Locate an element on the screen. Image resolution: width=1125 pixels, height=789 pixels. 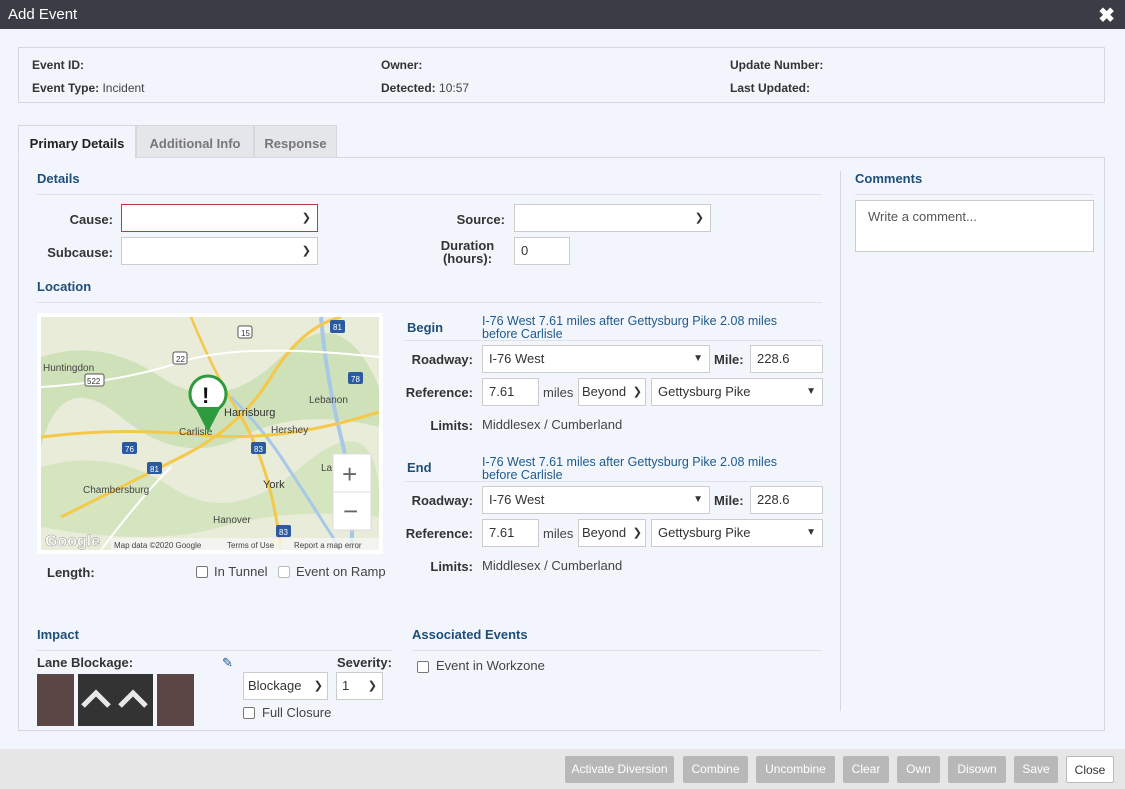
cause-label: Cause: is located at coordinates (91, 219).